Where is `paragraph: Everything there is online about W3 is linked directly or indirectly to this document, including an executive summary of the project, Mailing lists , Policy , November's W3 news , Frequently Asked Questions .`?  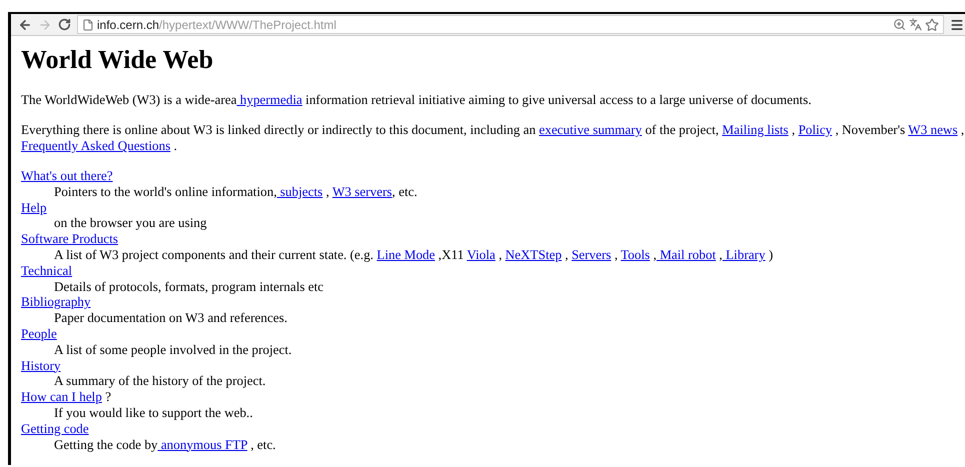
paragraph: Everything there is online about W3 is linked directly or indirectly to this document, including an executive summary of the project, Mailing lists , Policy , November's W3 news , Frequently Asked Questions . is located at coordinates (493, 138).